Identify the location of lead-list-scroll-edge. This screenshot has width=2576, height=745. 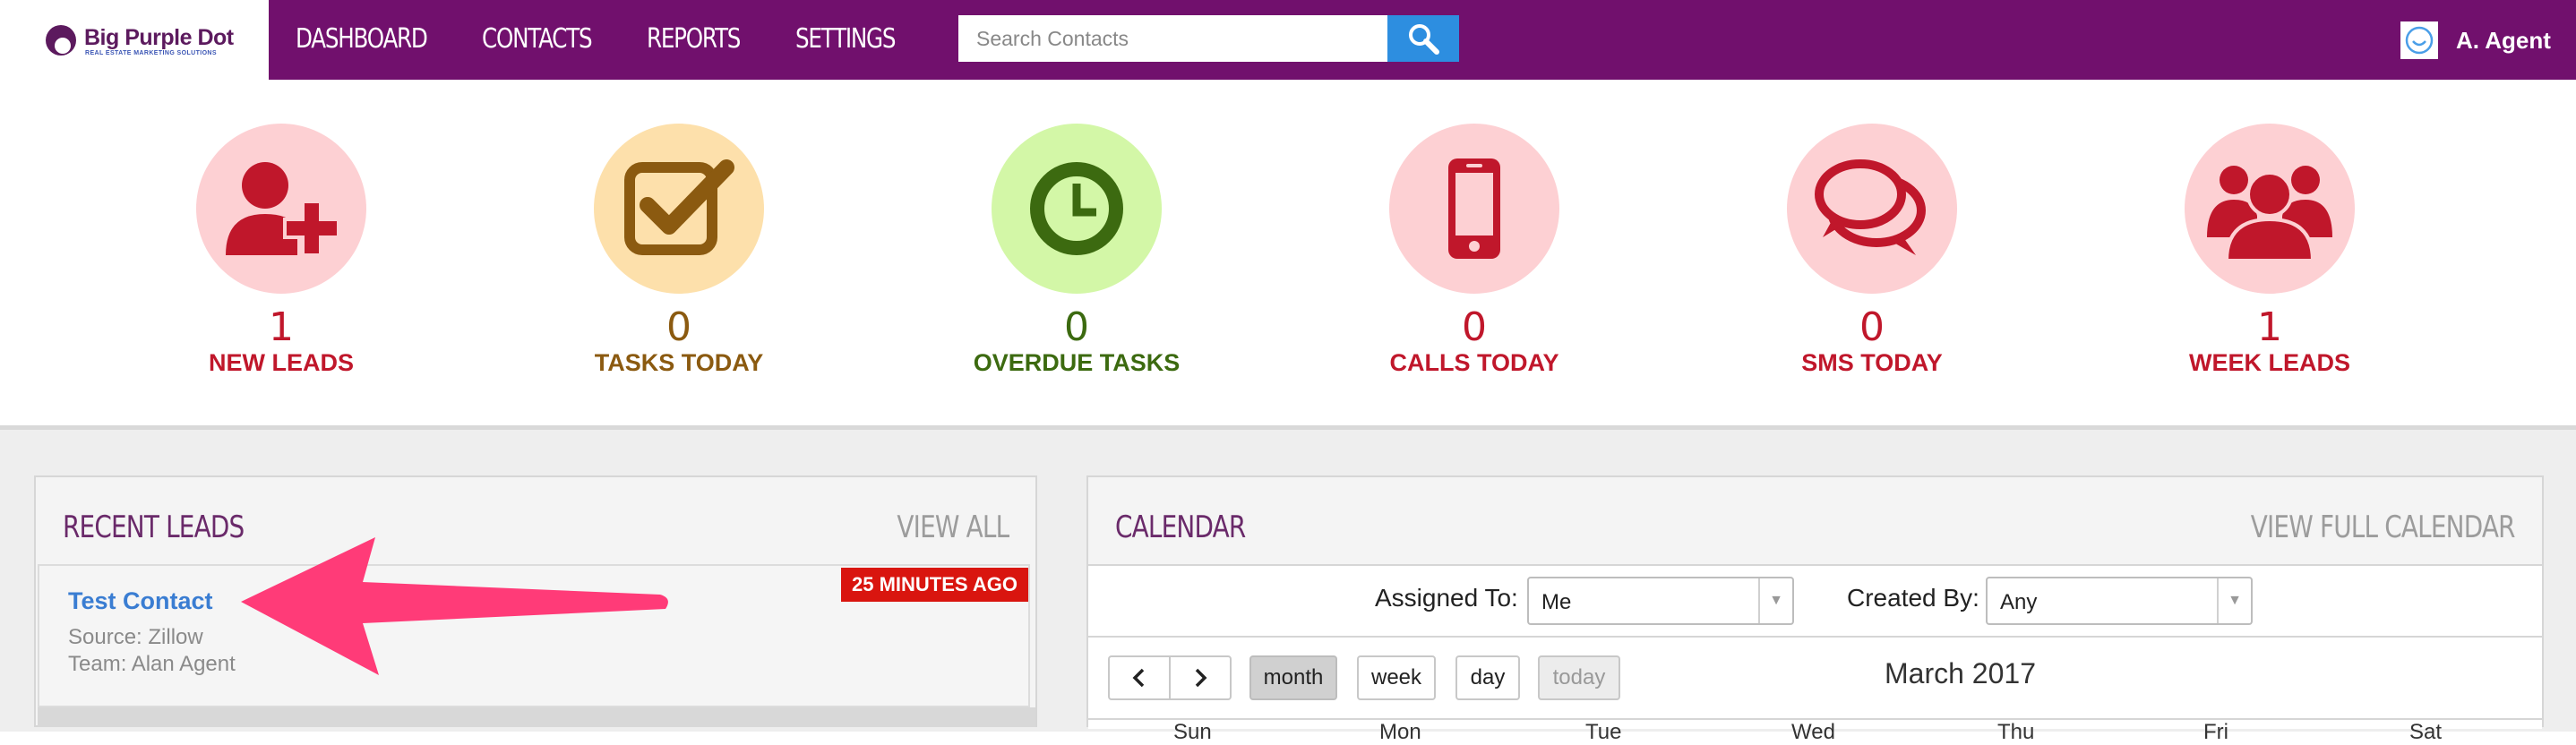
(536, 717).